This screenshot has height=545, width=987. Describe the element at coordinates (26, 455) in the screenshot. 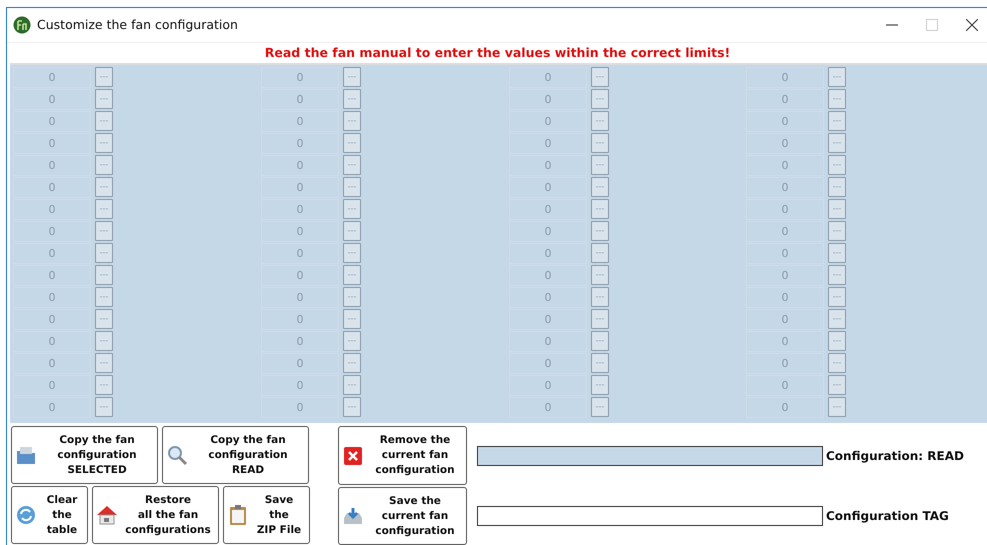

I see `folder-icon` at that location.